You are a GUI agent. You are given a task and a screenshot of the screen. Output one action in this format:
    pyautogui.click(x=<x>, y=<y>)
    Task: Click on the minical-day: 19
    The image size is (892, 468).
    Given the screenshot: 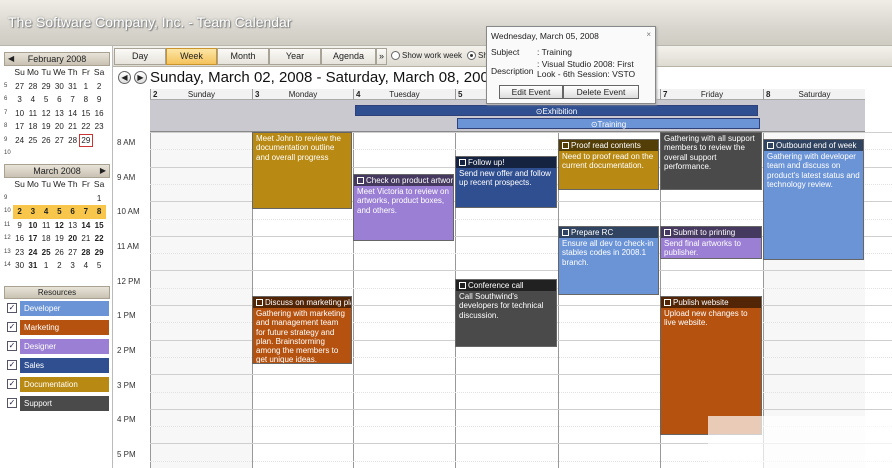 What is the action you would take?
    pyautogui.click(x=46, y=127)
    